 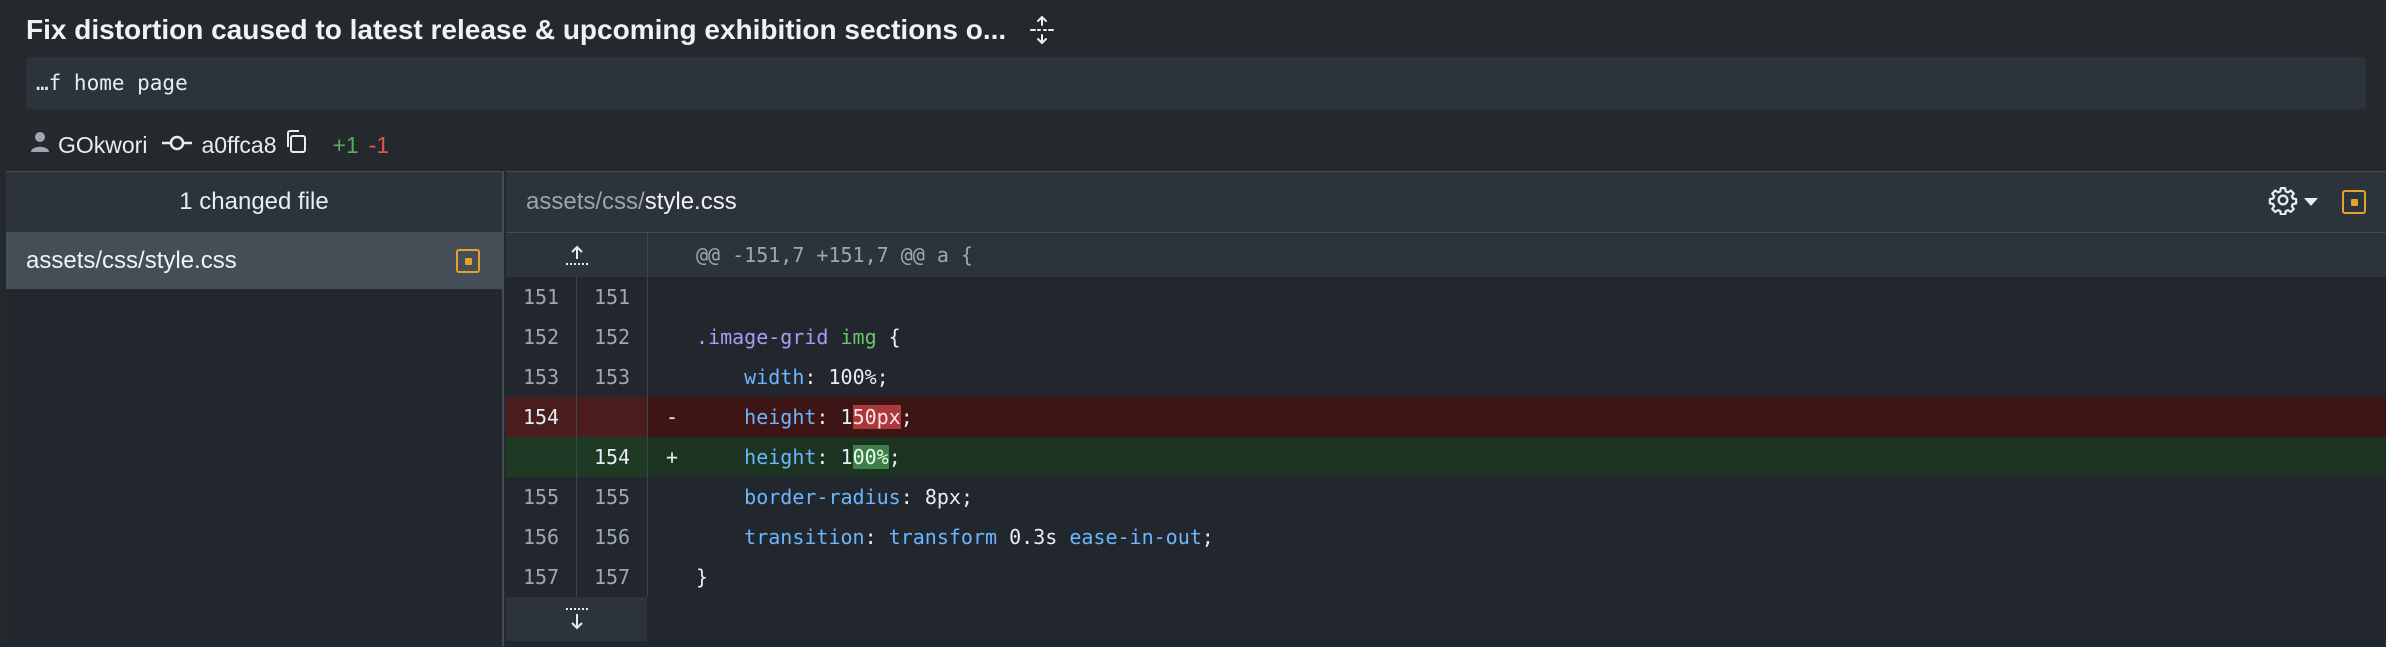 I want to click on new-line-number: 151, so click(x=612, y=297).